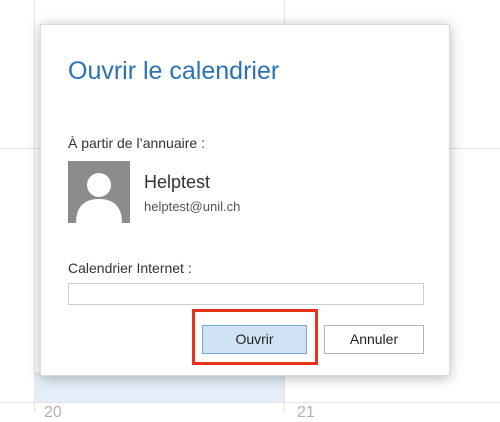  I want to click on open-button: Ouvrir, so click(254, 339).